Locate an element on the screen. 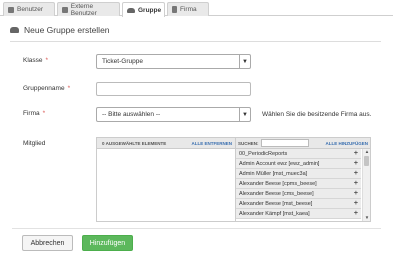 The height and width of the screenshot is (254, 393). klasse-select-value: Ticket-Gruppe is located at coordinates (122, 61).